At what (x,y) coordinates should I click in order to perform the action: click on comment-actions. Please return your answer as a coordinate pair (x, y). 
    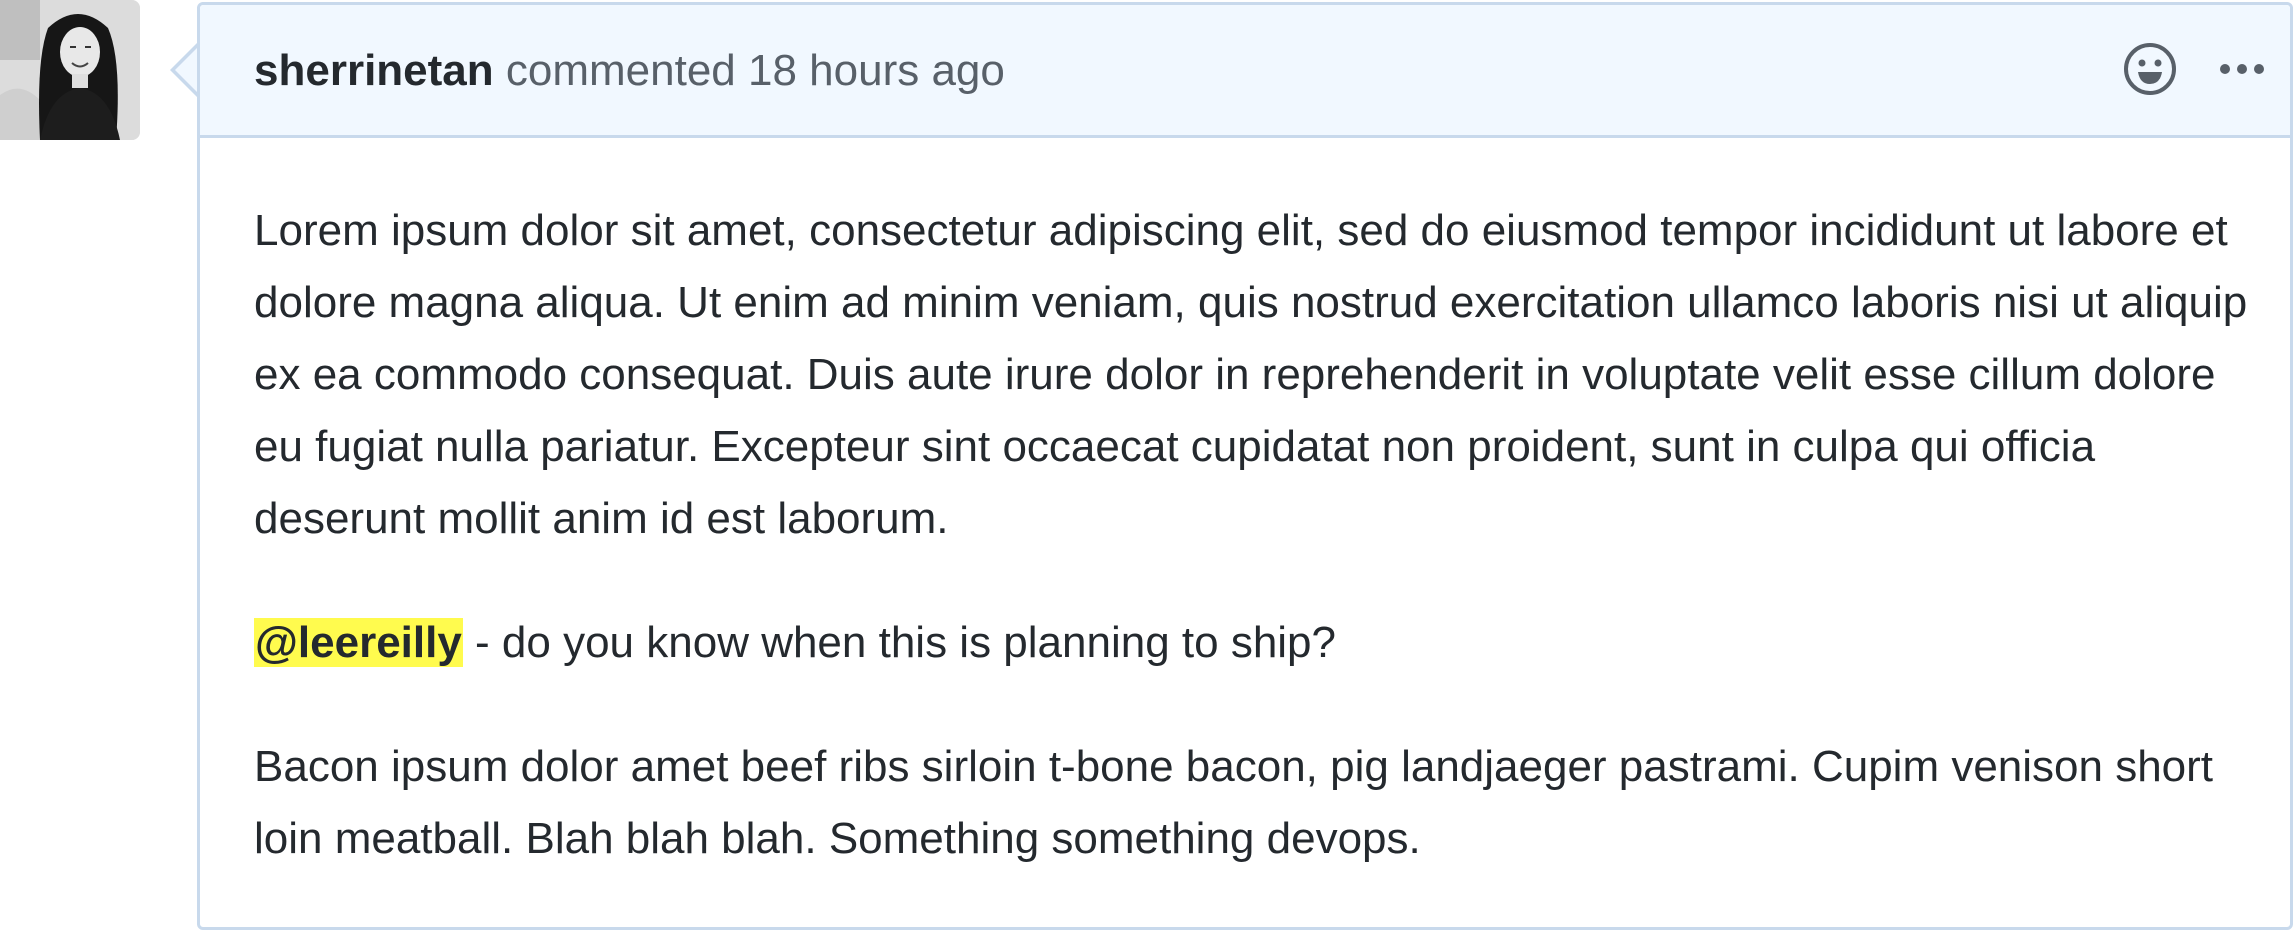
    Looking at the image, I should click on (2194, 69).